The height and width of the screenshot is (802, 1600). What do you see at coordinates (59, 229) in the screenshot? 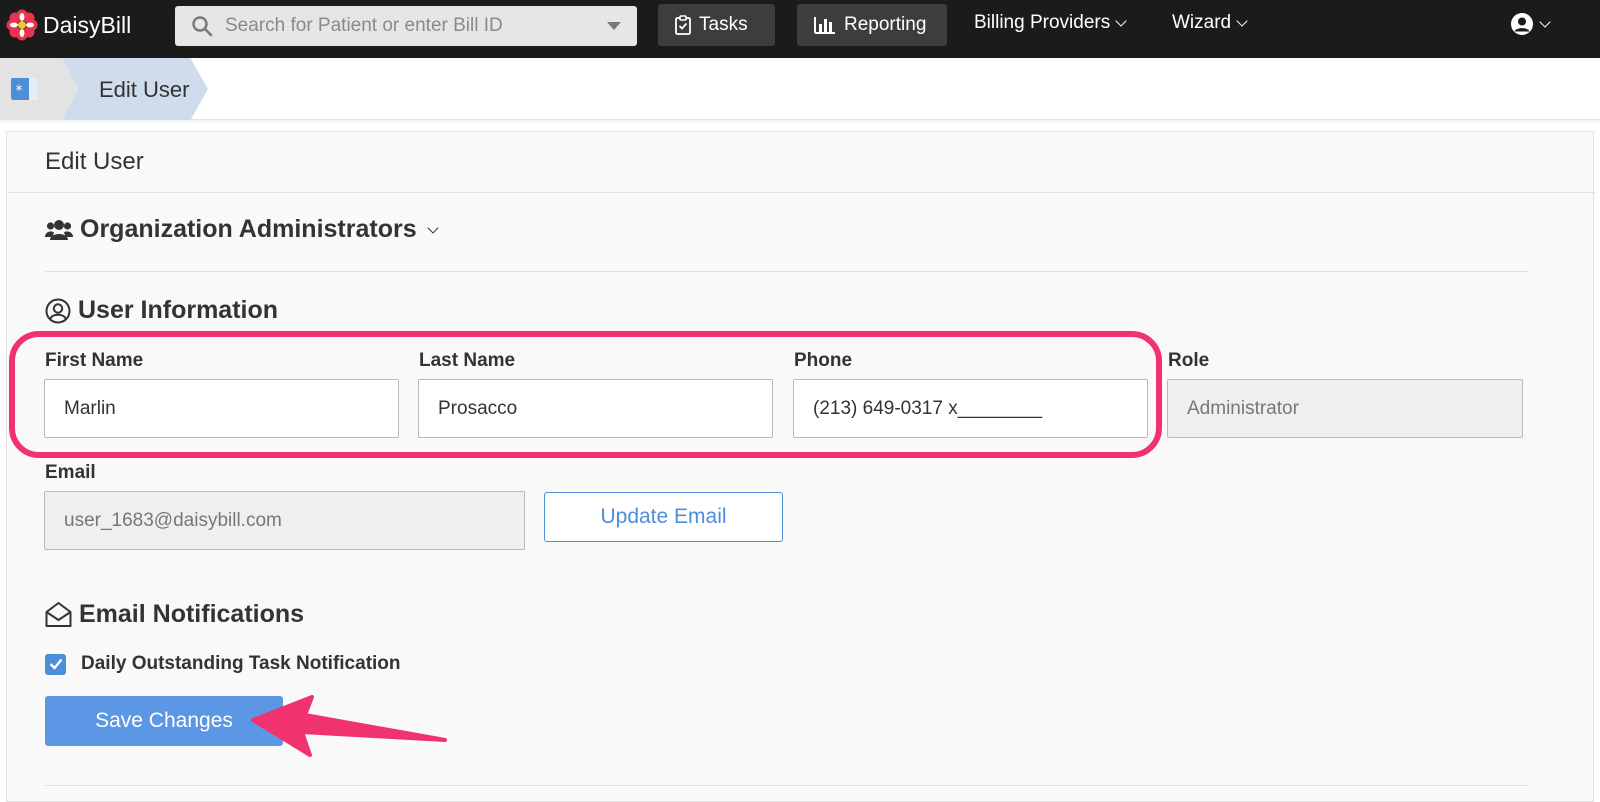
I see `users-group-icon` at bounding box center [59, 229].